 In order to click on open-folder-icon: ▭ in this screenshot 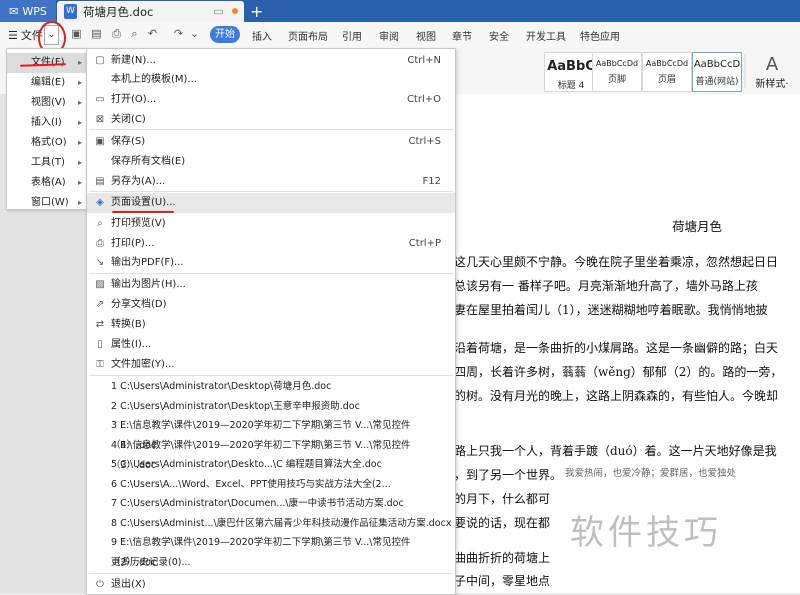, I will do `click(100, 99)`.